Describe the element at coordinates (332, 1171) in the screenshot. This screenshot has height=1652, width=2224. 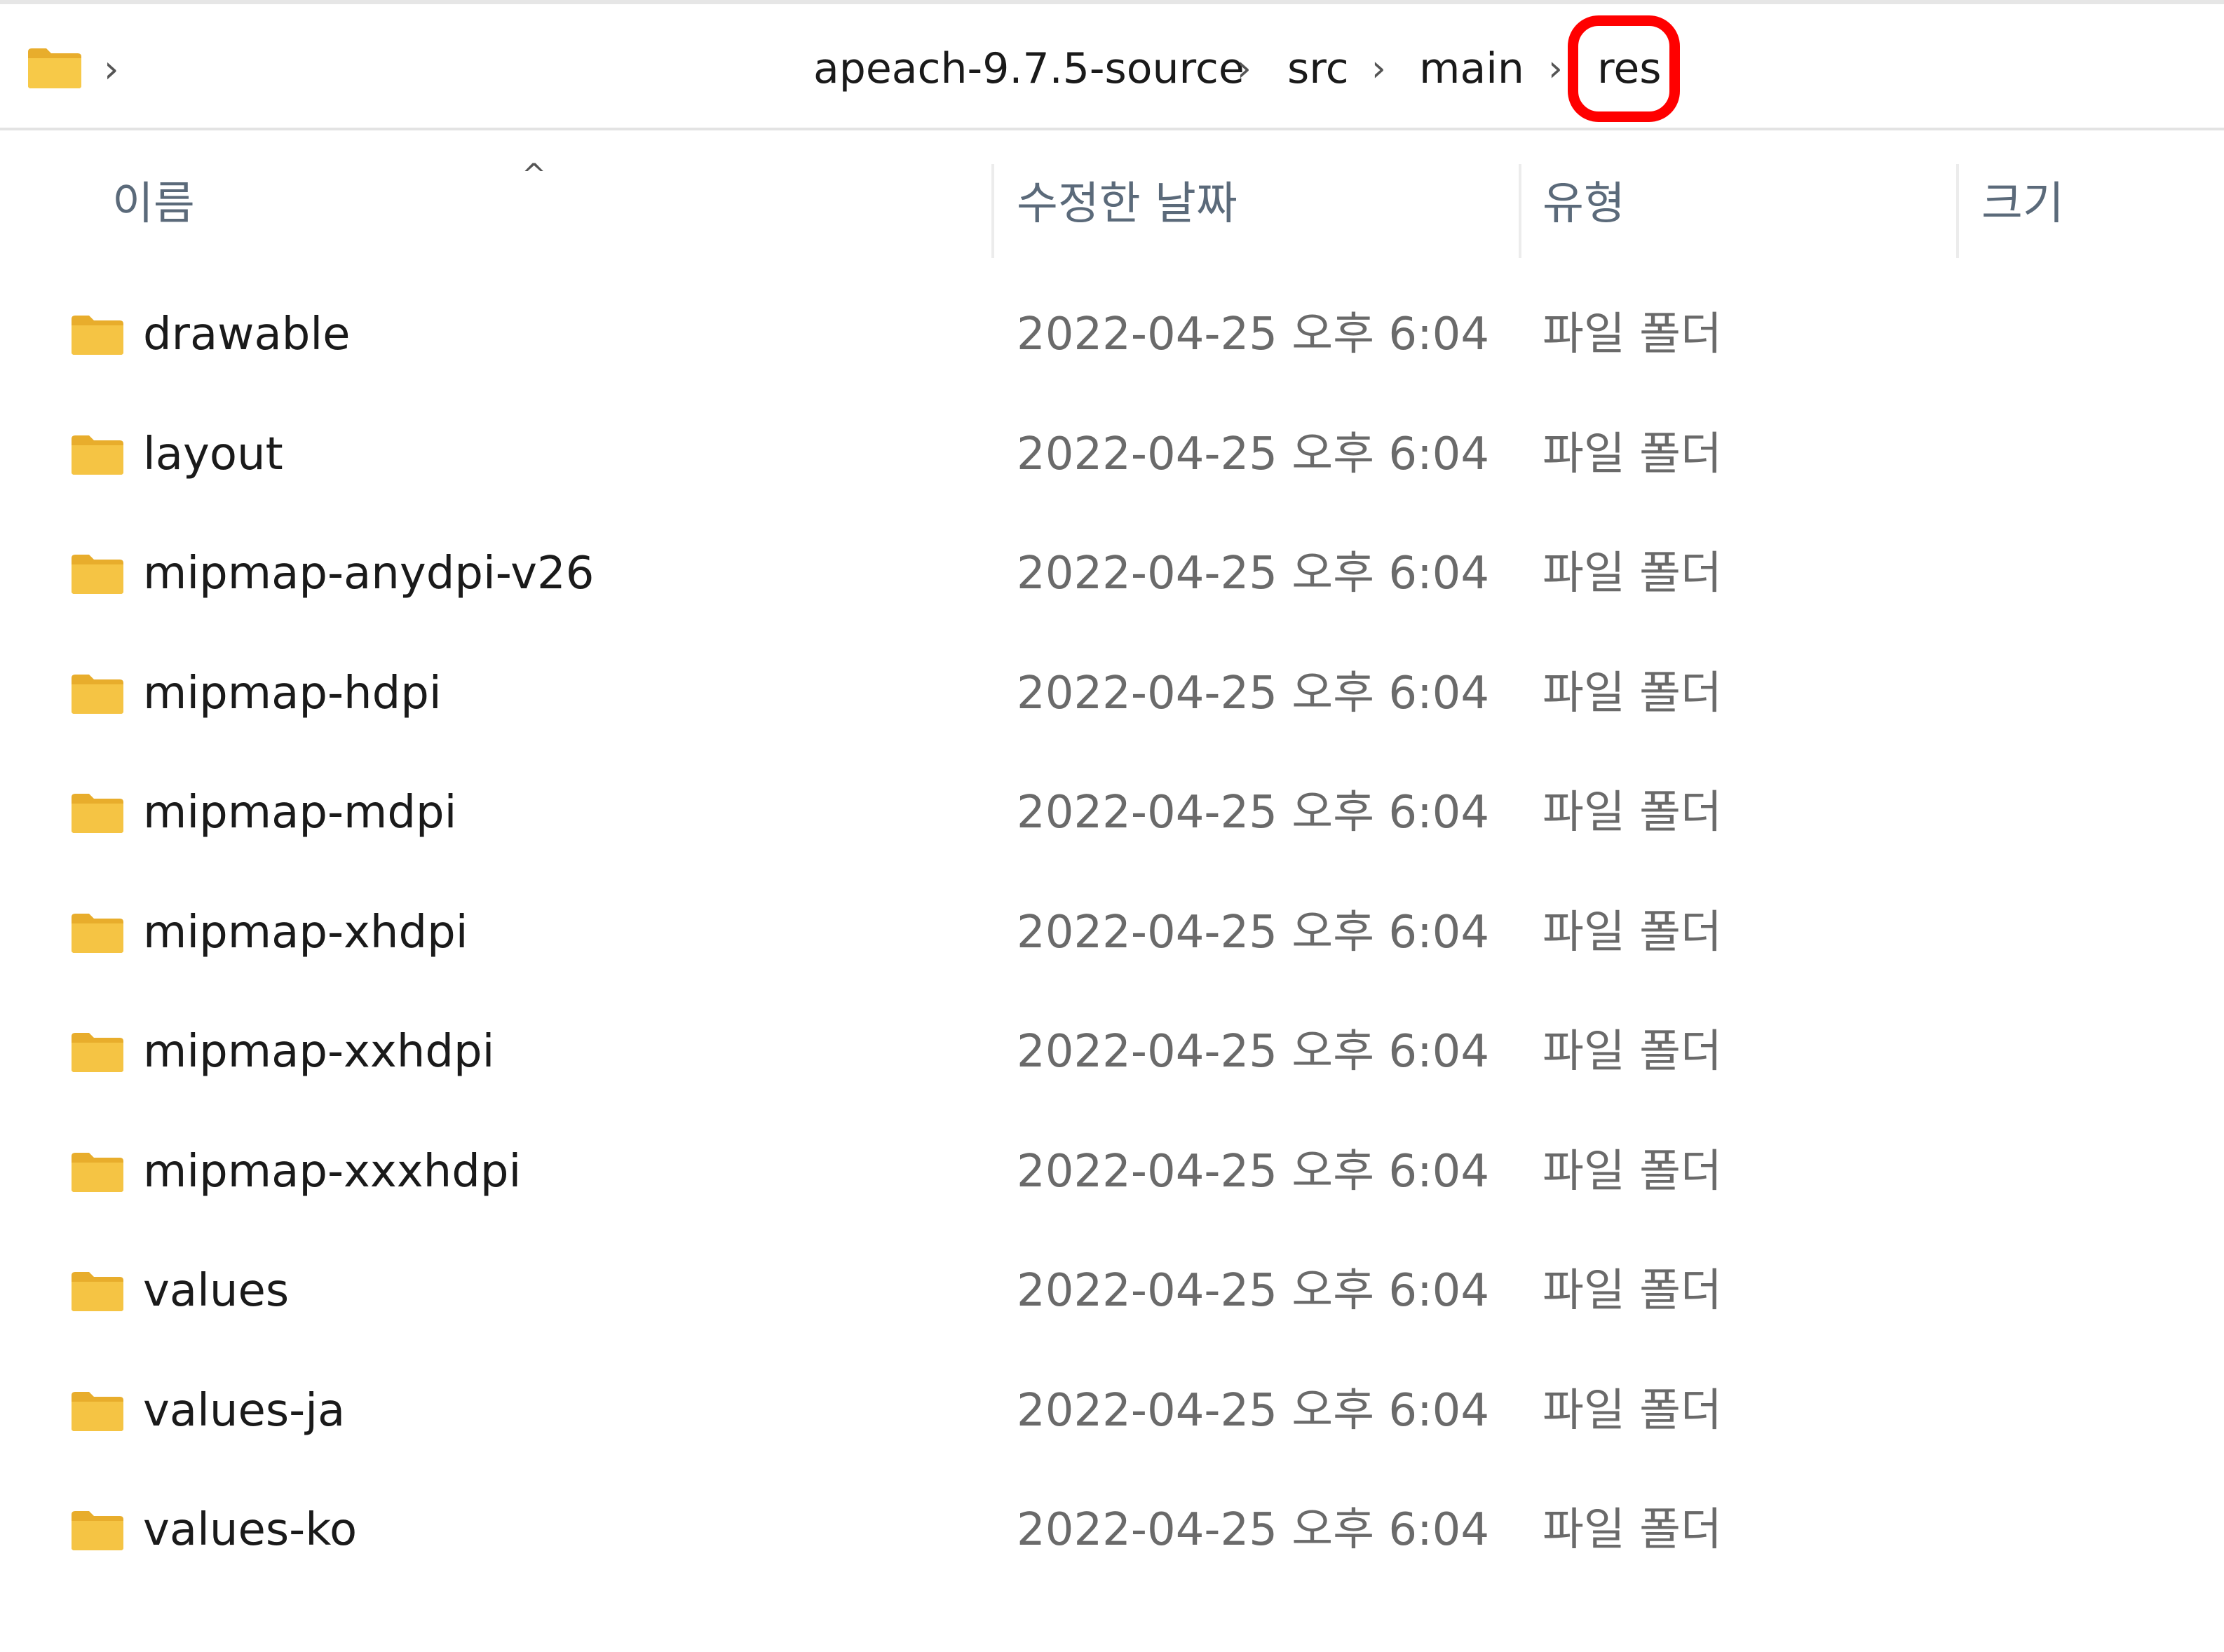
I see `file-name: mipmap-xxxhdpi` at that location.